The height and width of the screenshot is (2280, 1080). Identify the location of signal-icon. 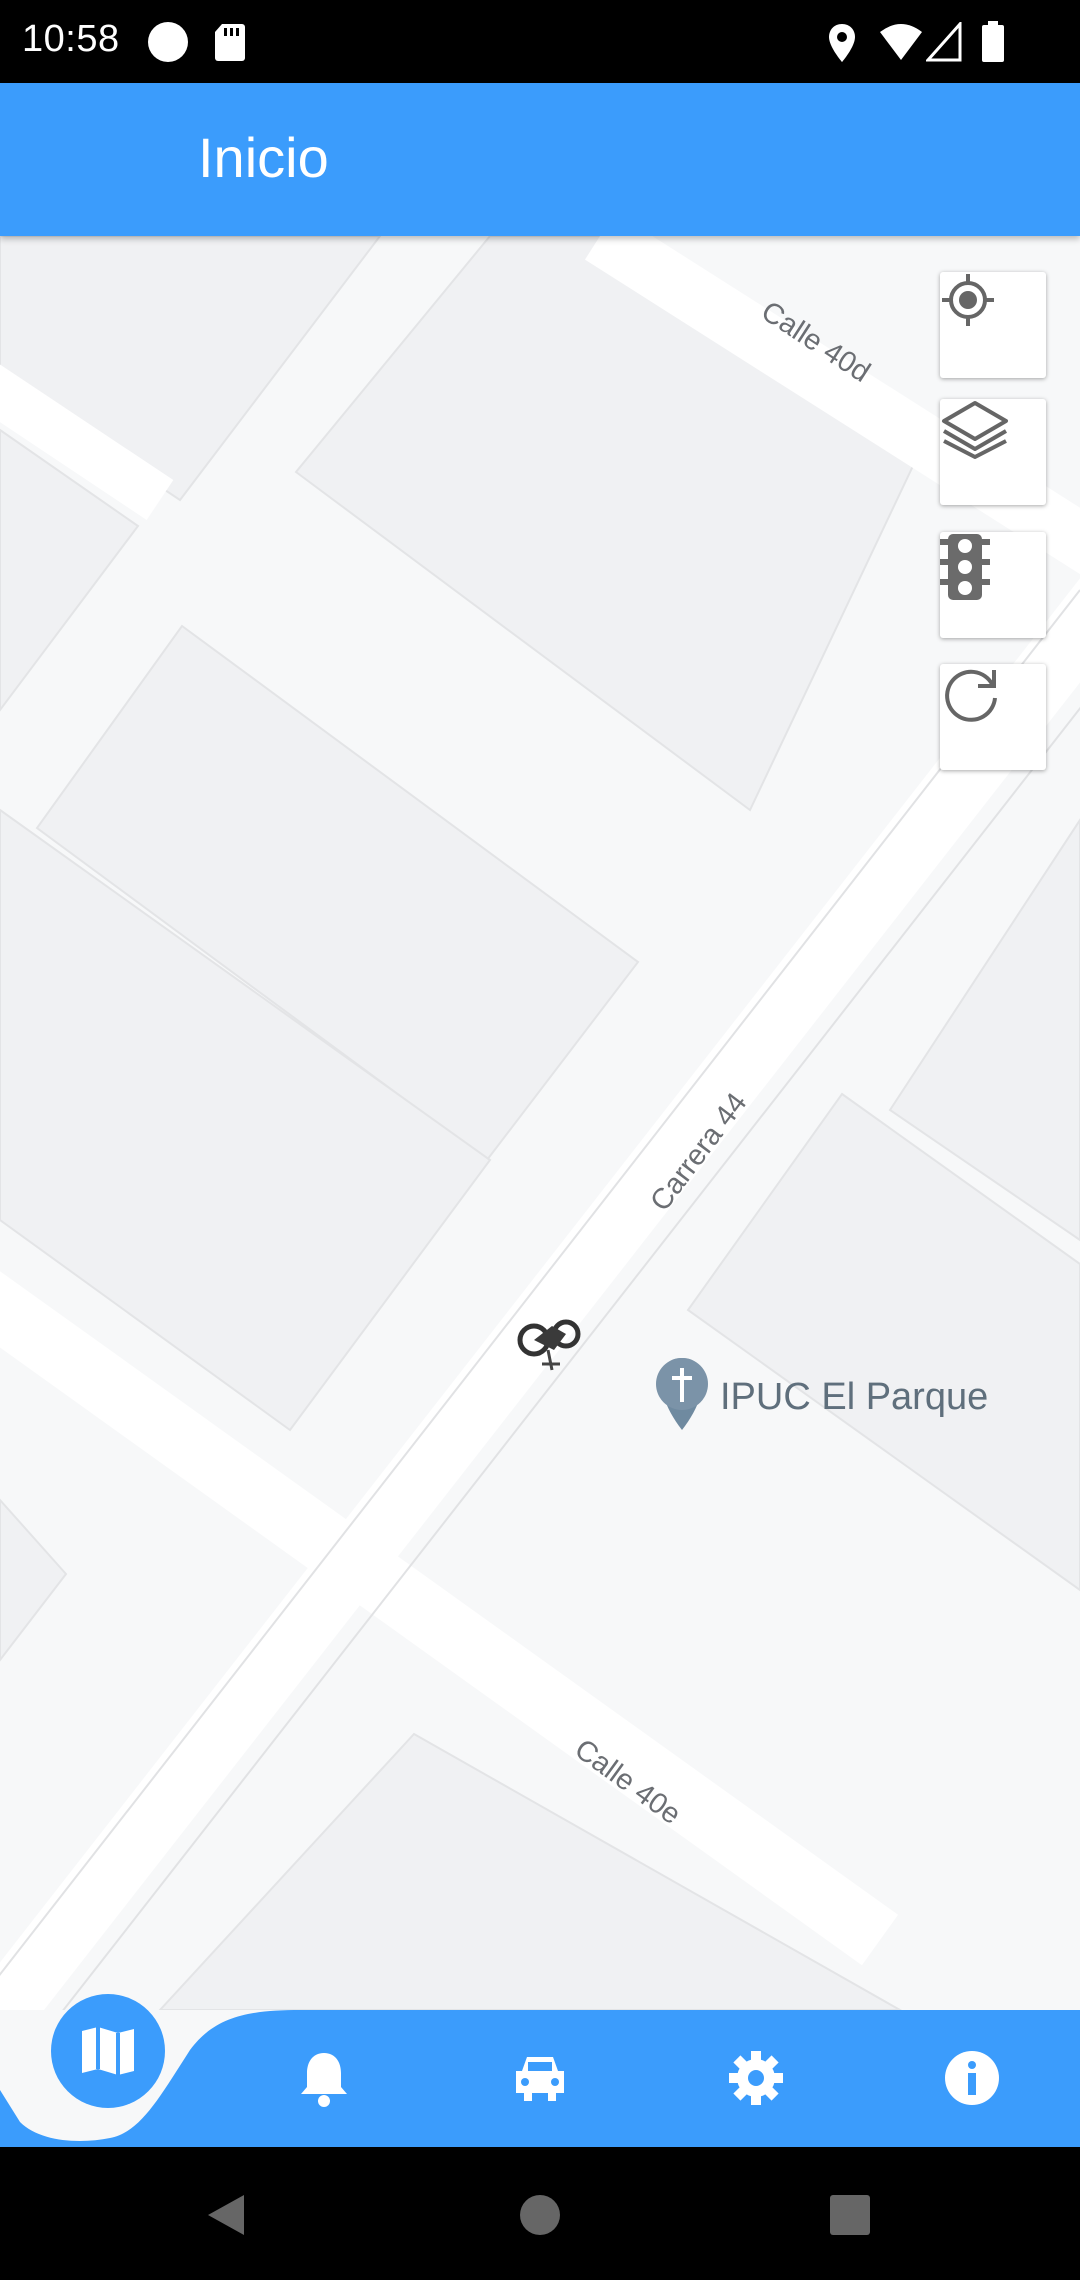
(944, 42).